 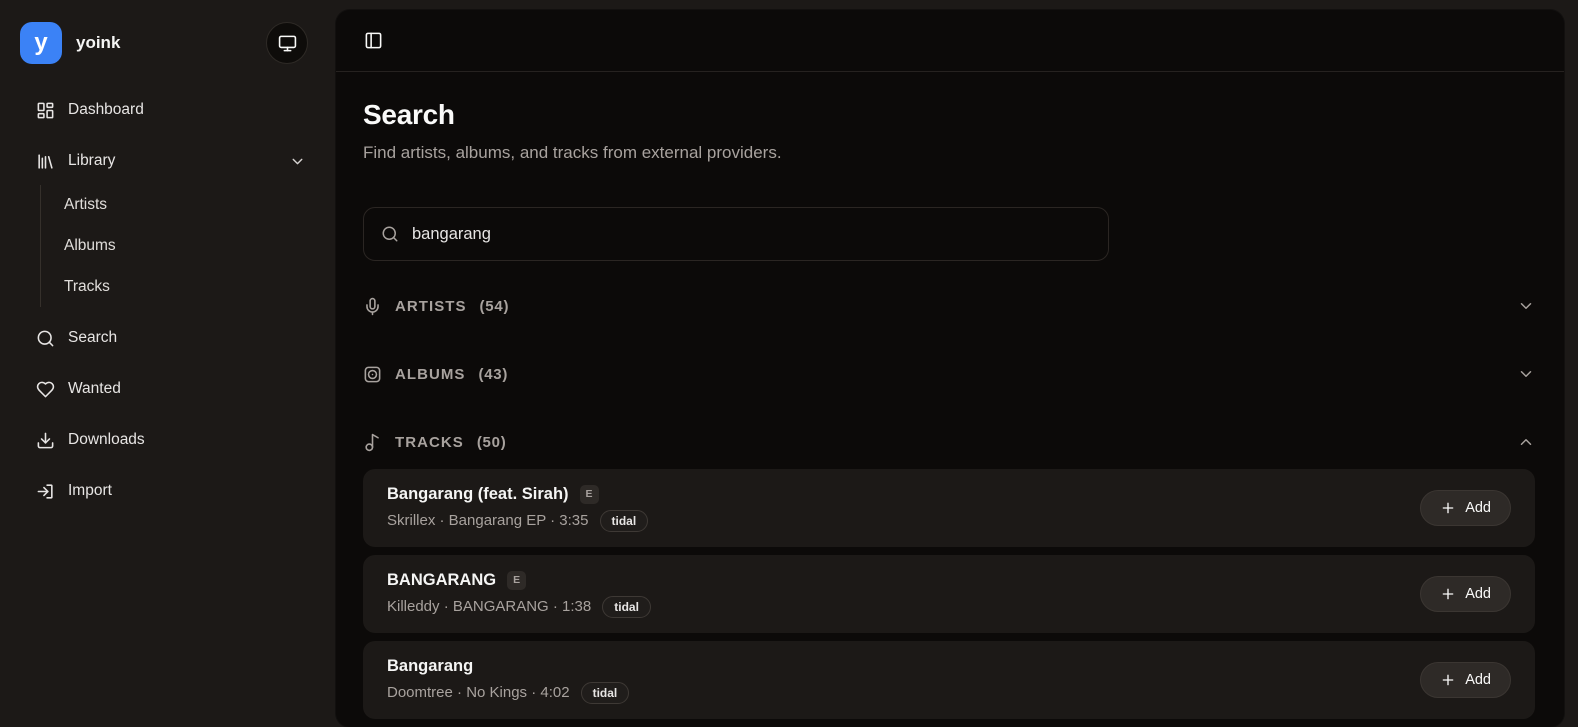 I want to click on main-header, so click(x=950, y=41).